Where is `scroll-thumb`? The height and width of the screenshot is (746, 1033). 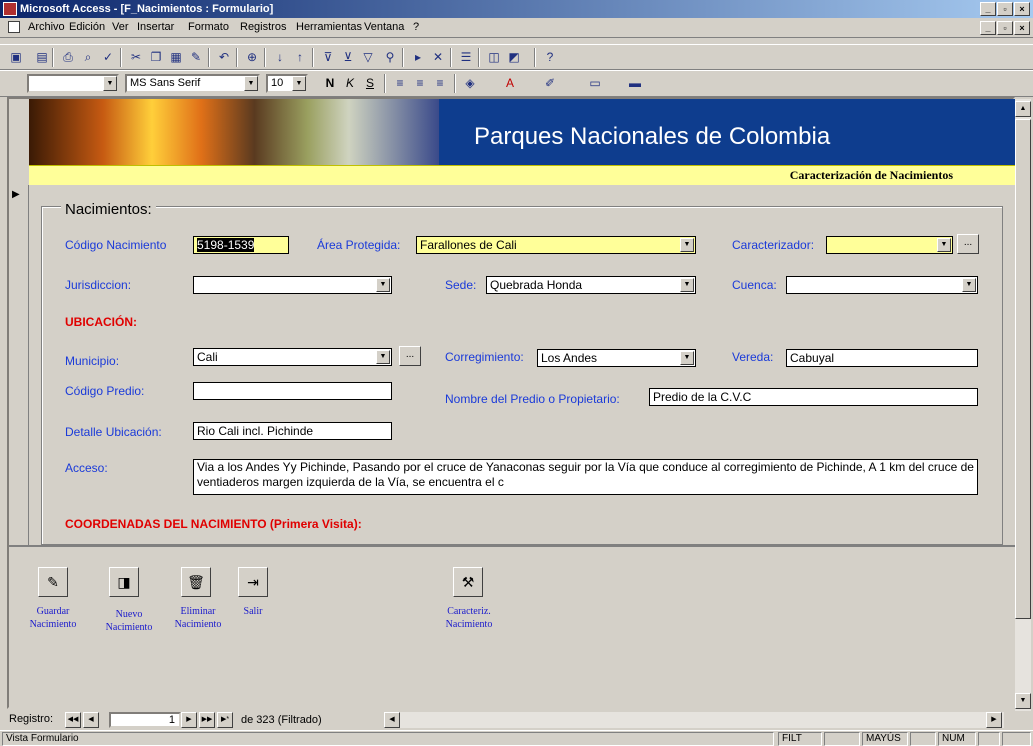 scroll-thumb is located at coordinates (1023, 369).